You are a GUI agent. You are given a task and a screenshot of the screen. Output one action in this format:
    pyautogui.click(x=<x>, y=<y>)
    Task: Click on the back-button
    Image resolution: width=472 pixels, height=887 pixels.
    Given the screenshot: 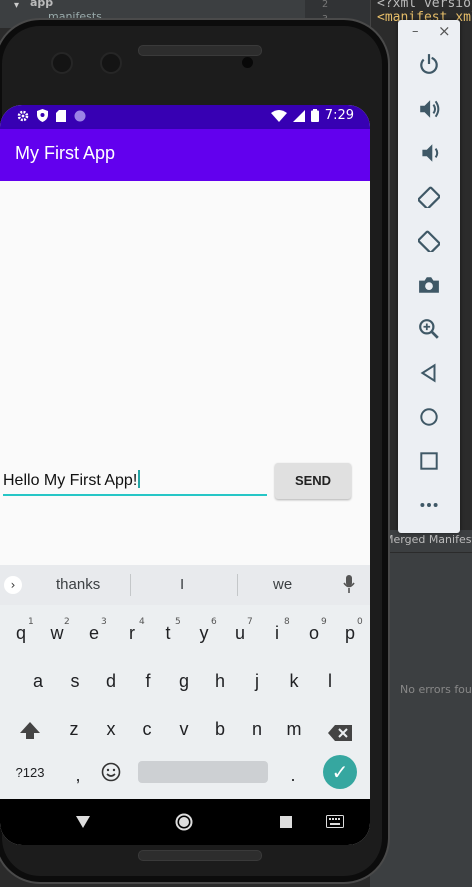 What is the action you would take?
    pyautogui.click(x=429, y=373)
    